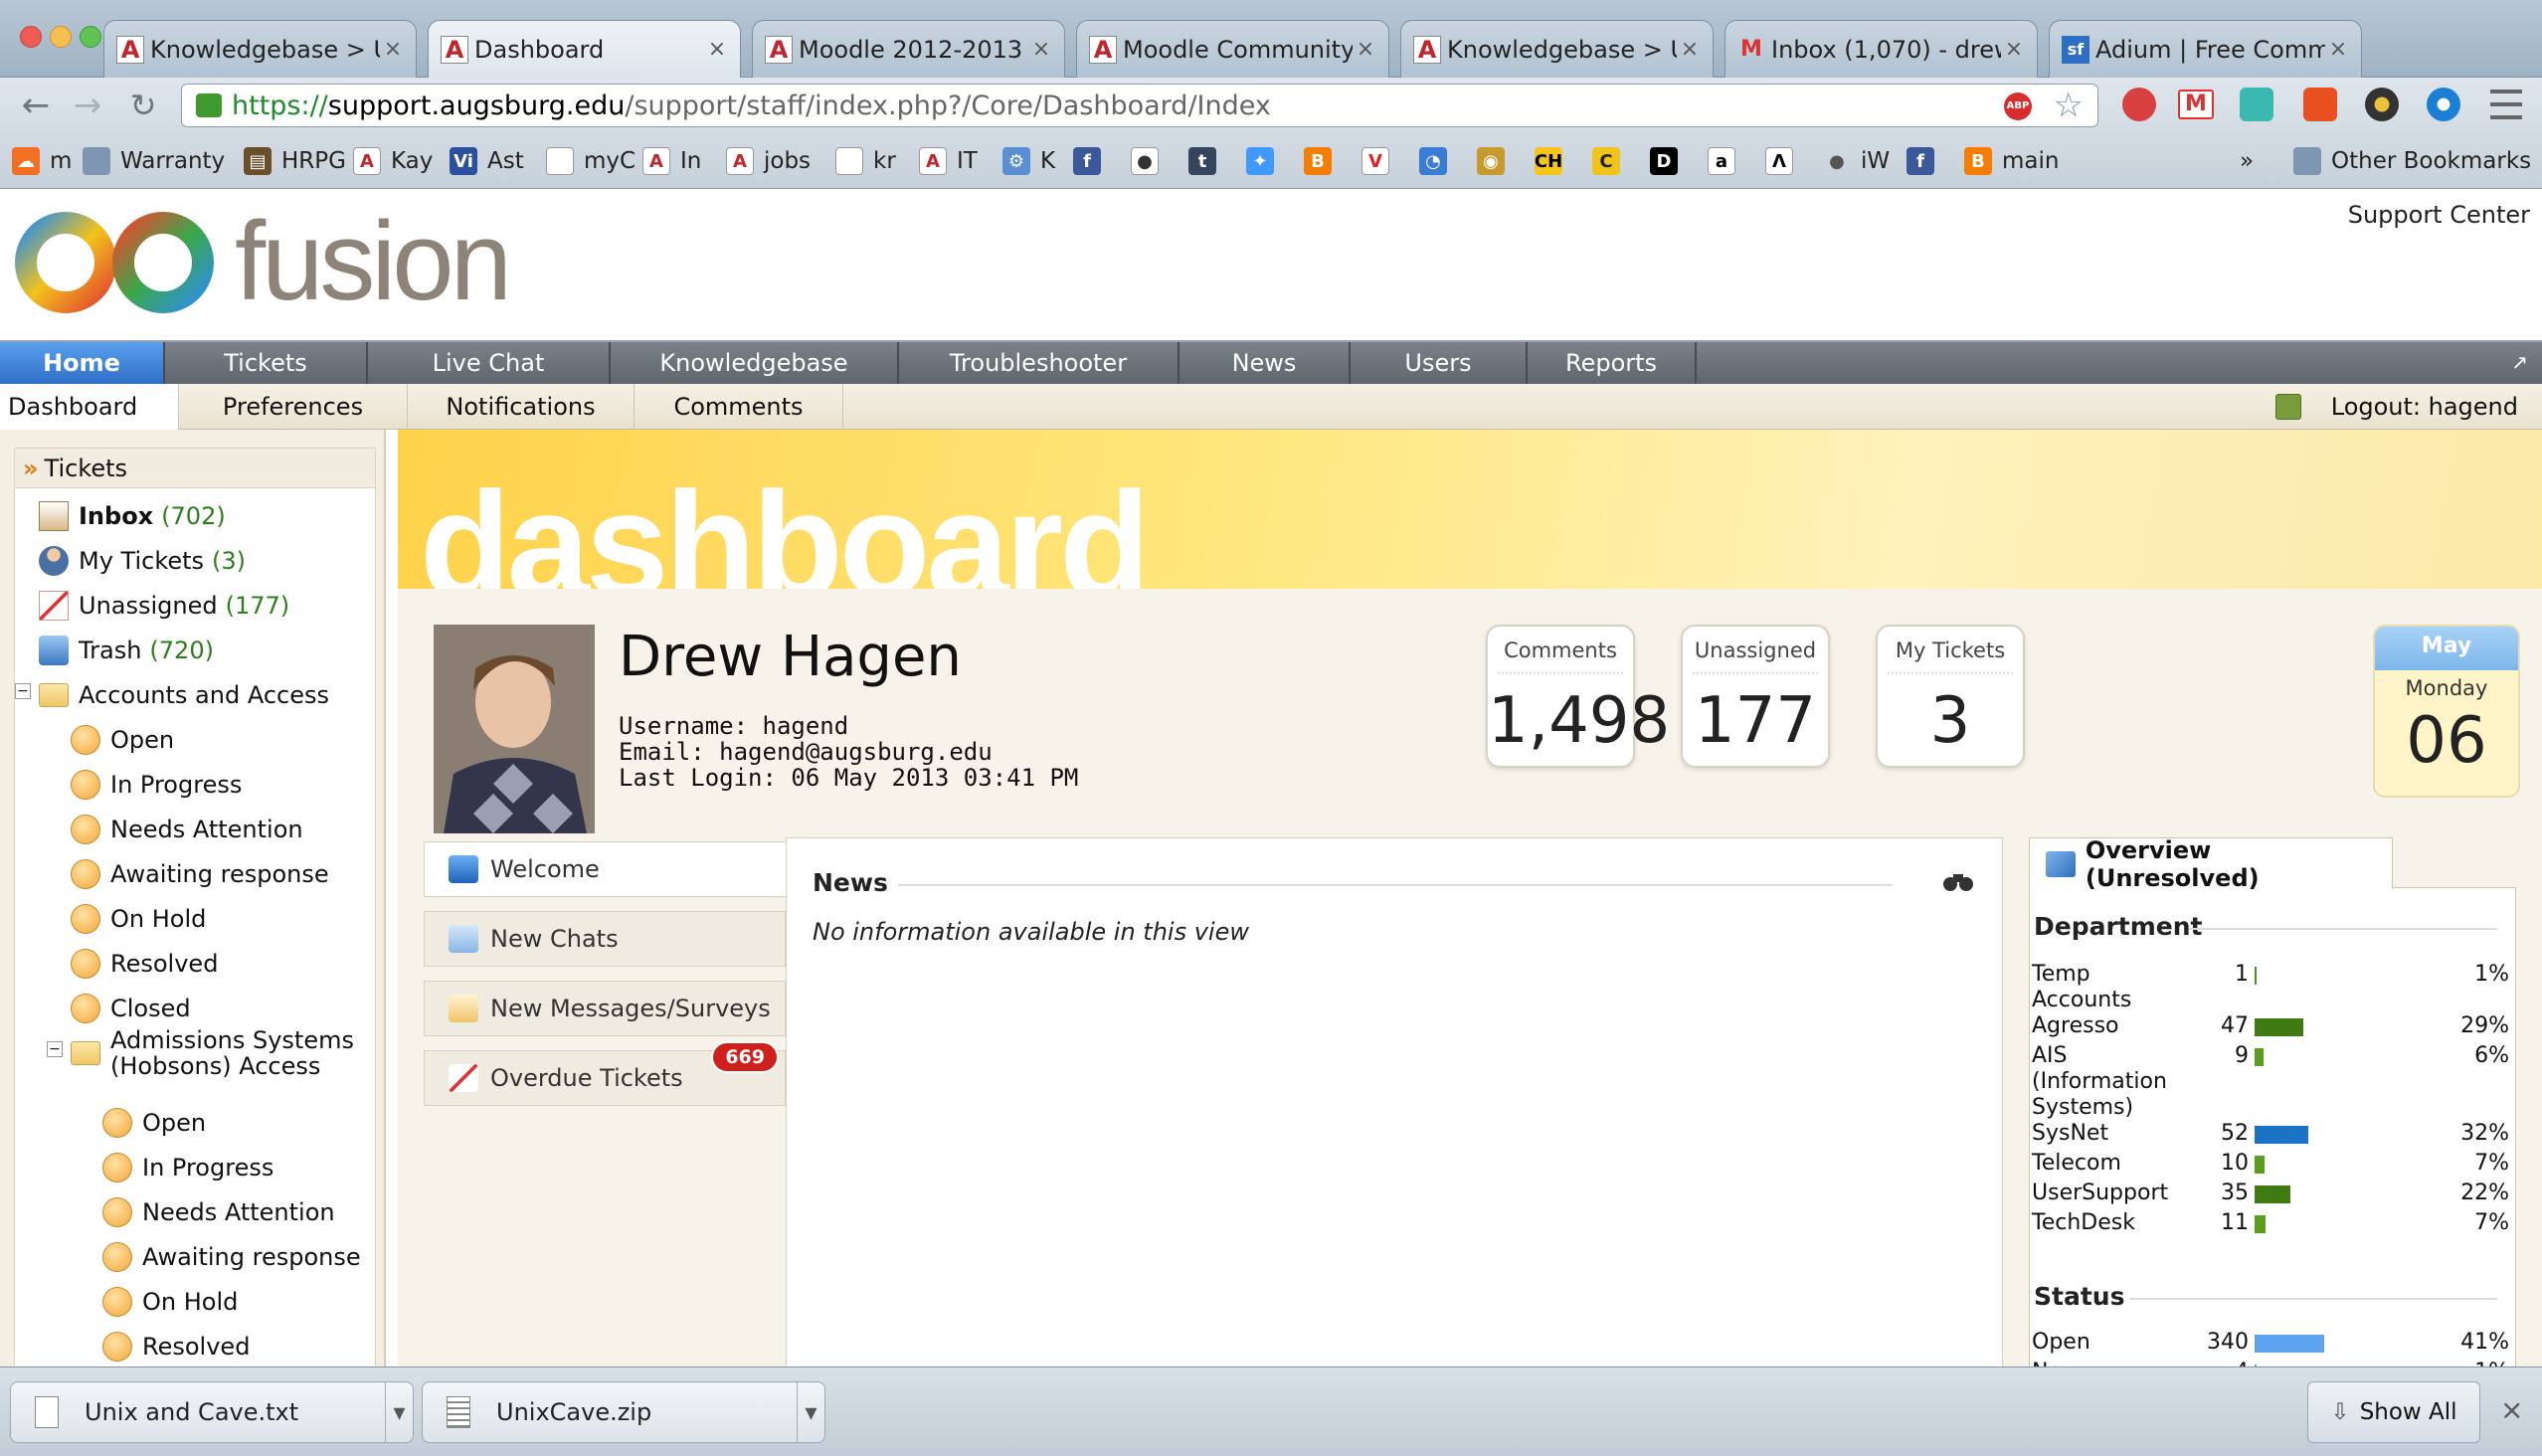  I want to click on bookmark-item: Bmain, so click(2012, 161).